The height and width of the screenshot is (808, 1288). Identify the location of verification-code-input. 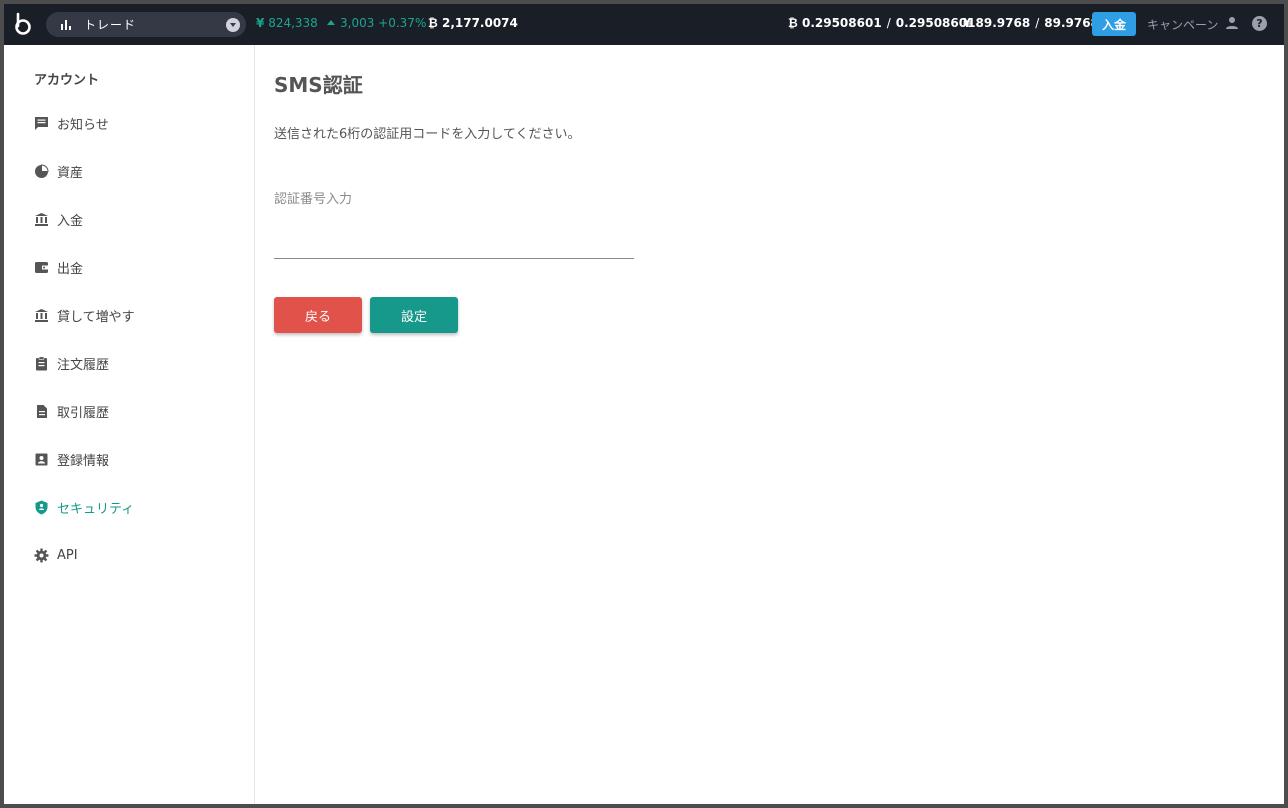
(454, 241).